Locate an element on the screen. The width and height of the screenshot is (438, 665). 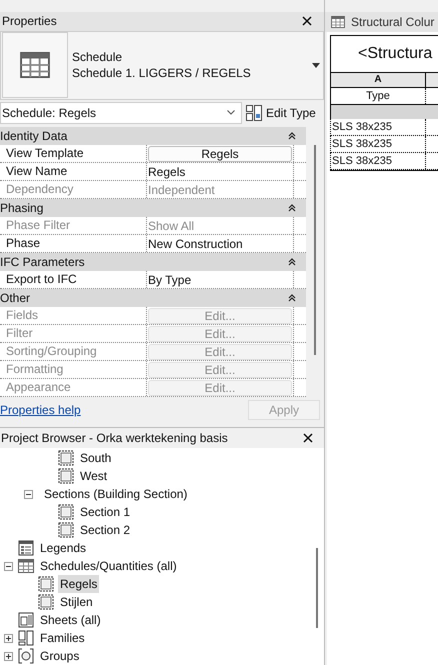
property-value: Regels is located at coordinates (167, 171).